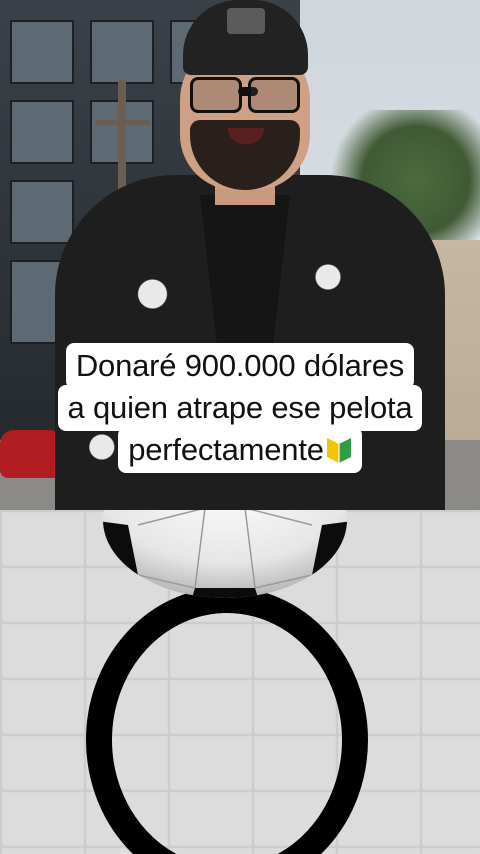 The width and height of the screenshot is (480, 854). Describe the element at coordinates (225, 565) in the screenshot. I see `soccer-ball-icon` at that location.